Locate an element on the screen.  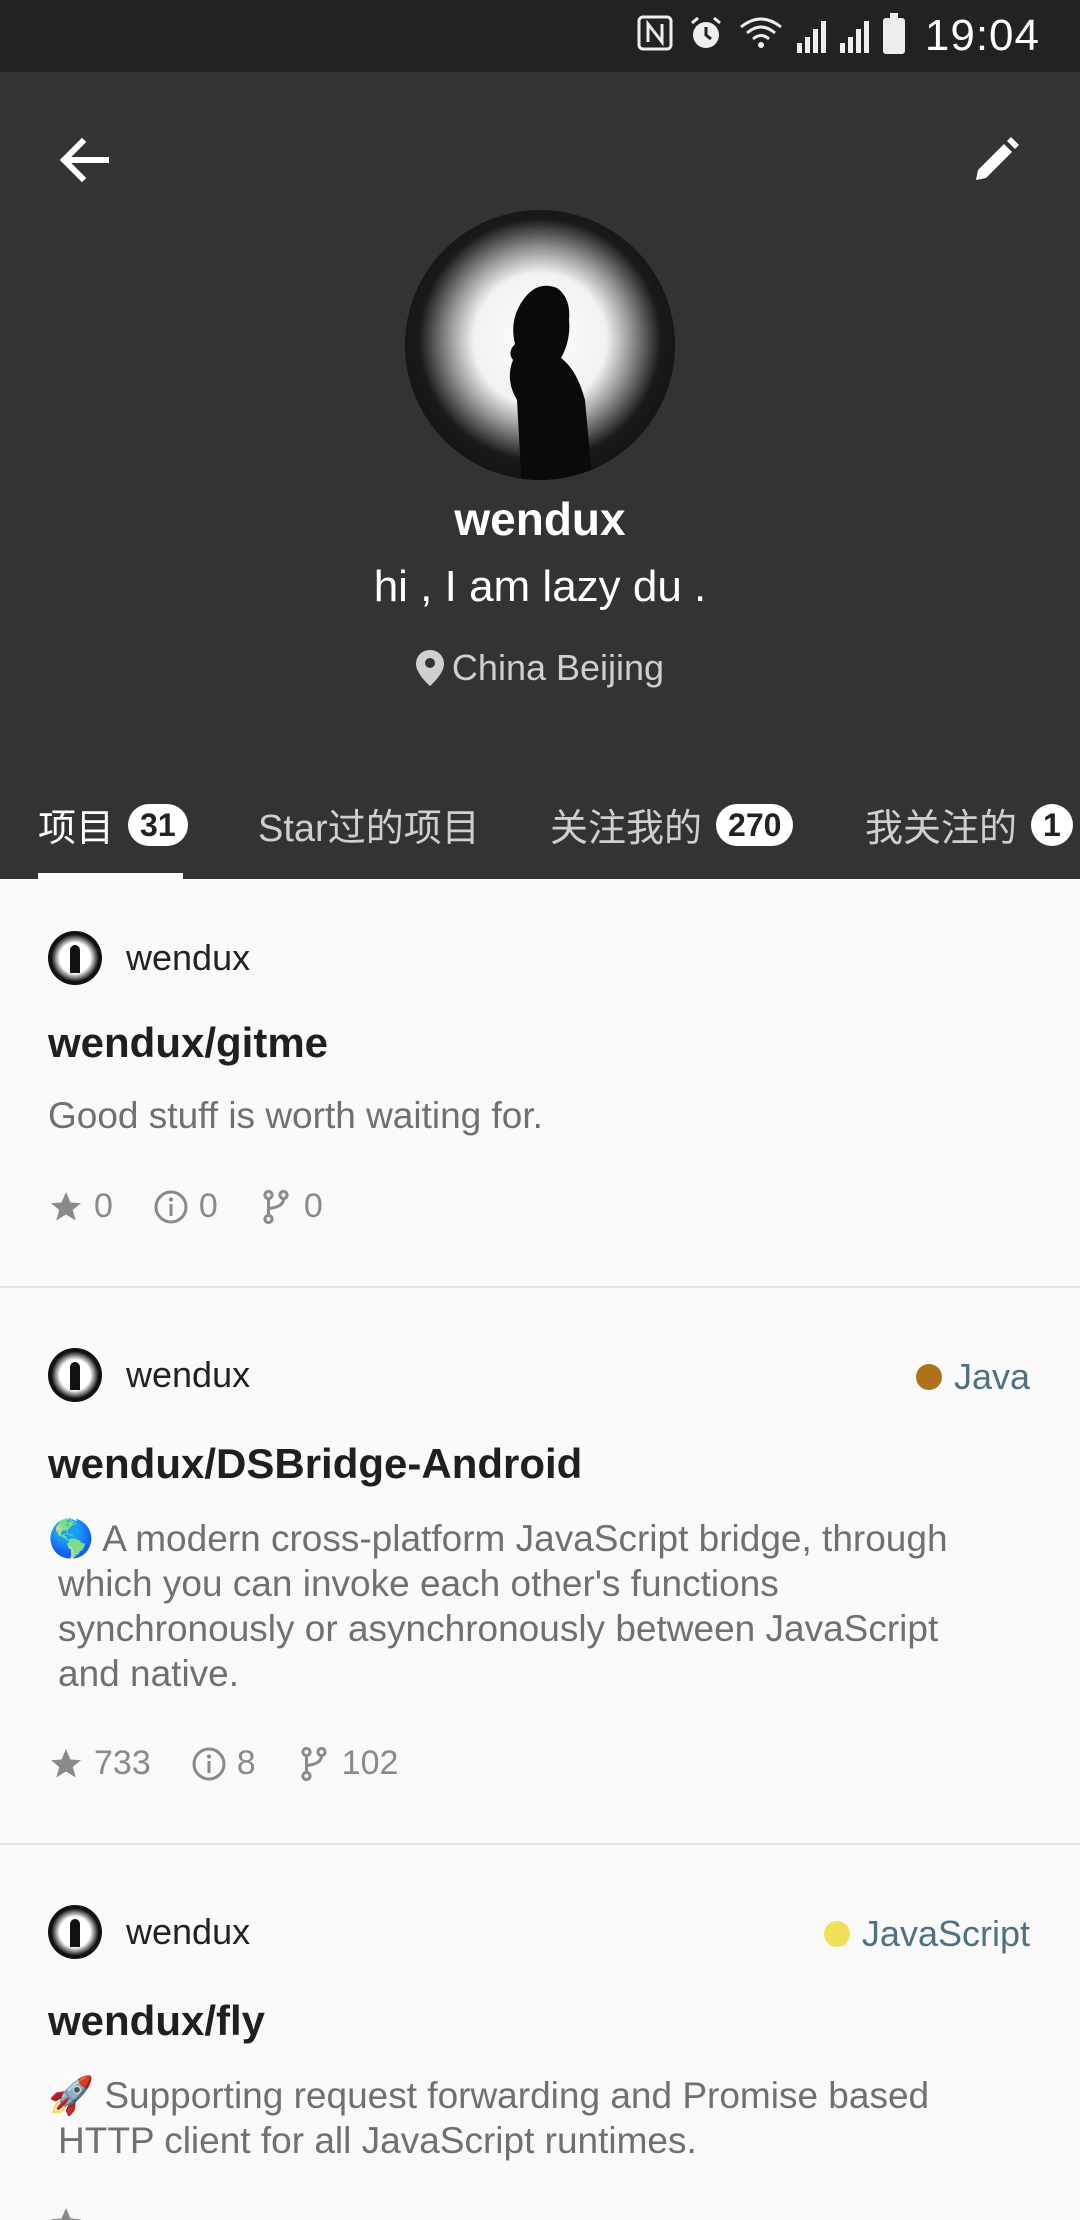
repo-stats is located at coordinates (66, 2212).